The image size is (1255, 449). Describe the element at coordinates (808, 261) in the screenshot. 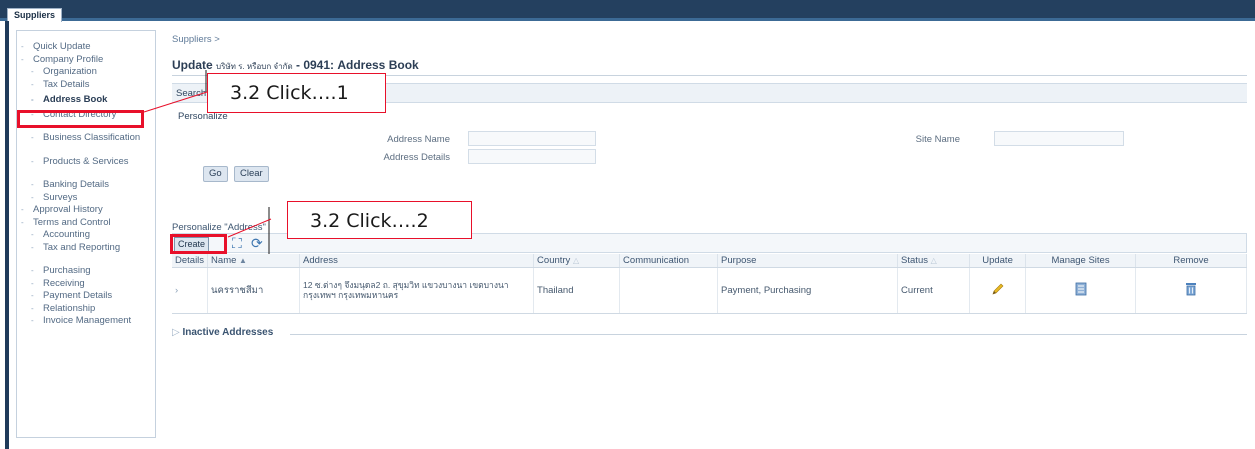

I see `col-purpose: Purpose` at that location.